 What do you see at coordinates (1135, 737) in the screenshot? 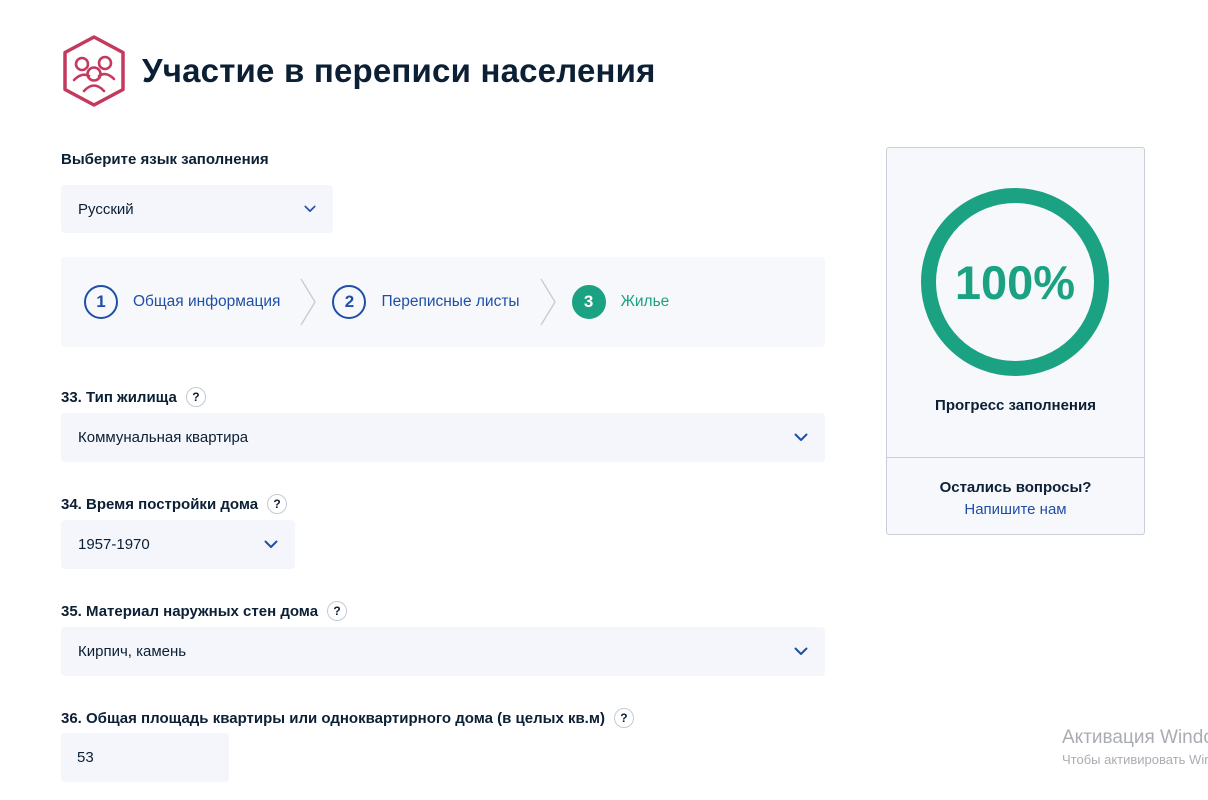
I see `watermark-title: Активация Windows` at bounding box center [1135, 737].